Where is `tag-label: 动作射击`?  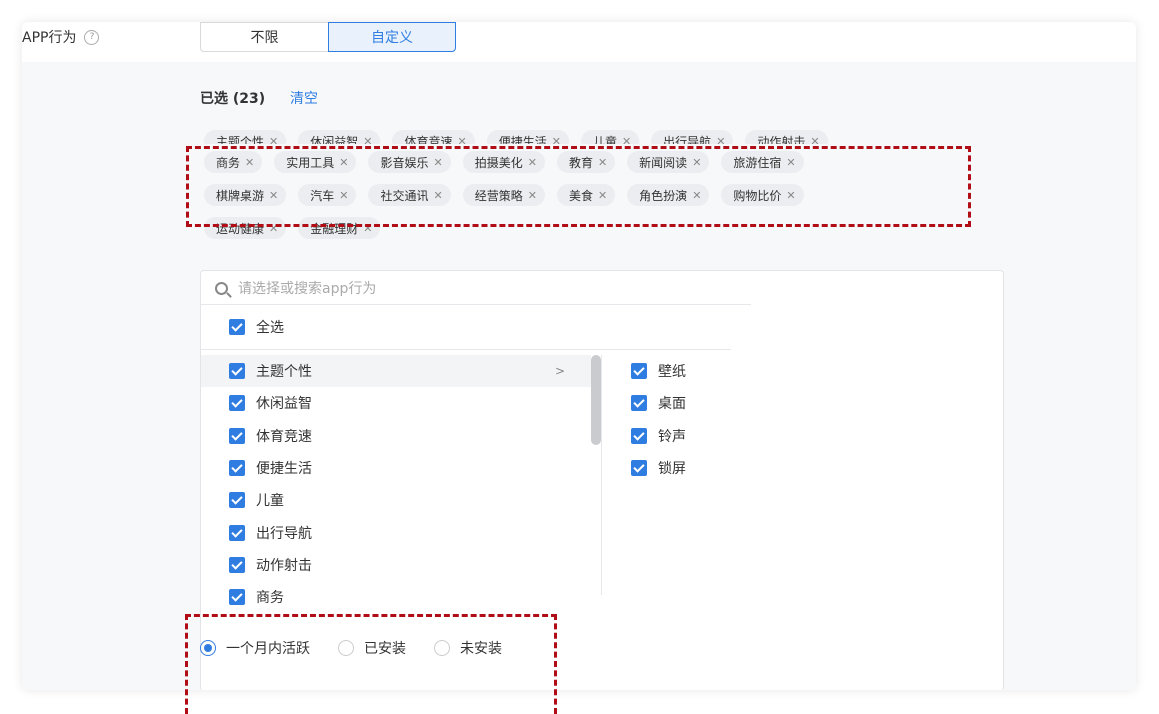 tag-label: 动作射击 is located at coordinates (781, 139).